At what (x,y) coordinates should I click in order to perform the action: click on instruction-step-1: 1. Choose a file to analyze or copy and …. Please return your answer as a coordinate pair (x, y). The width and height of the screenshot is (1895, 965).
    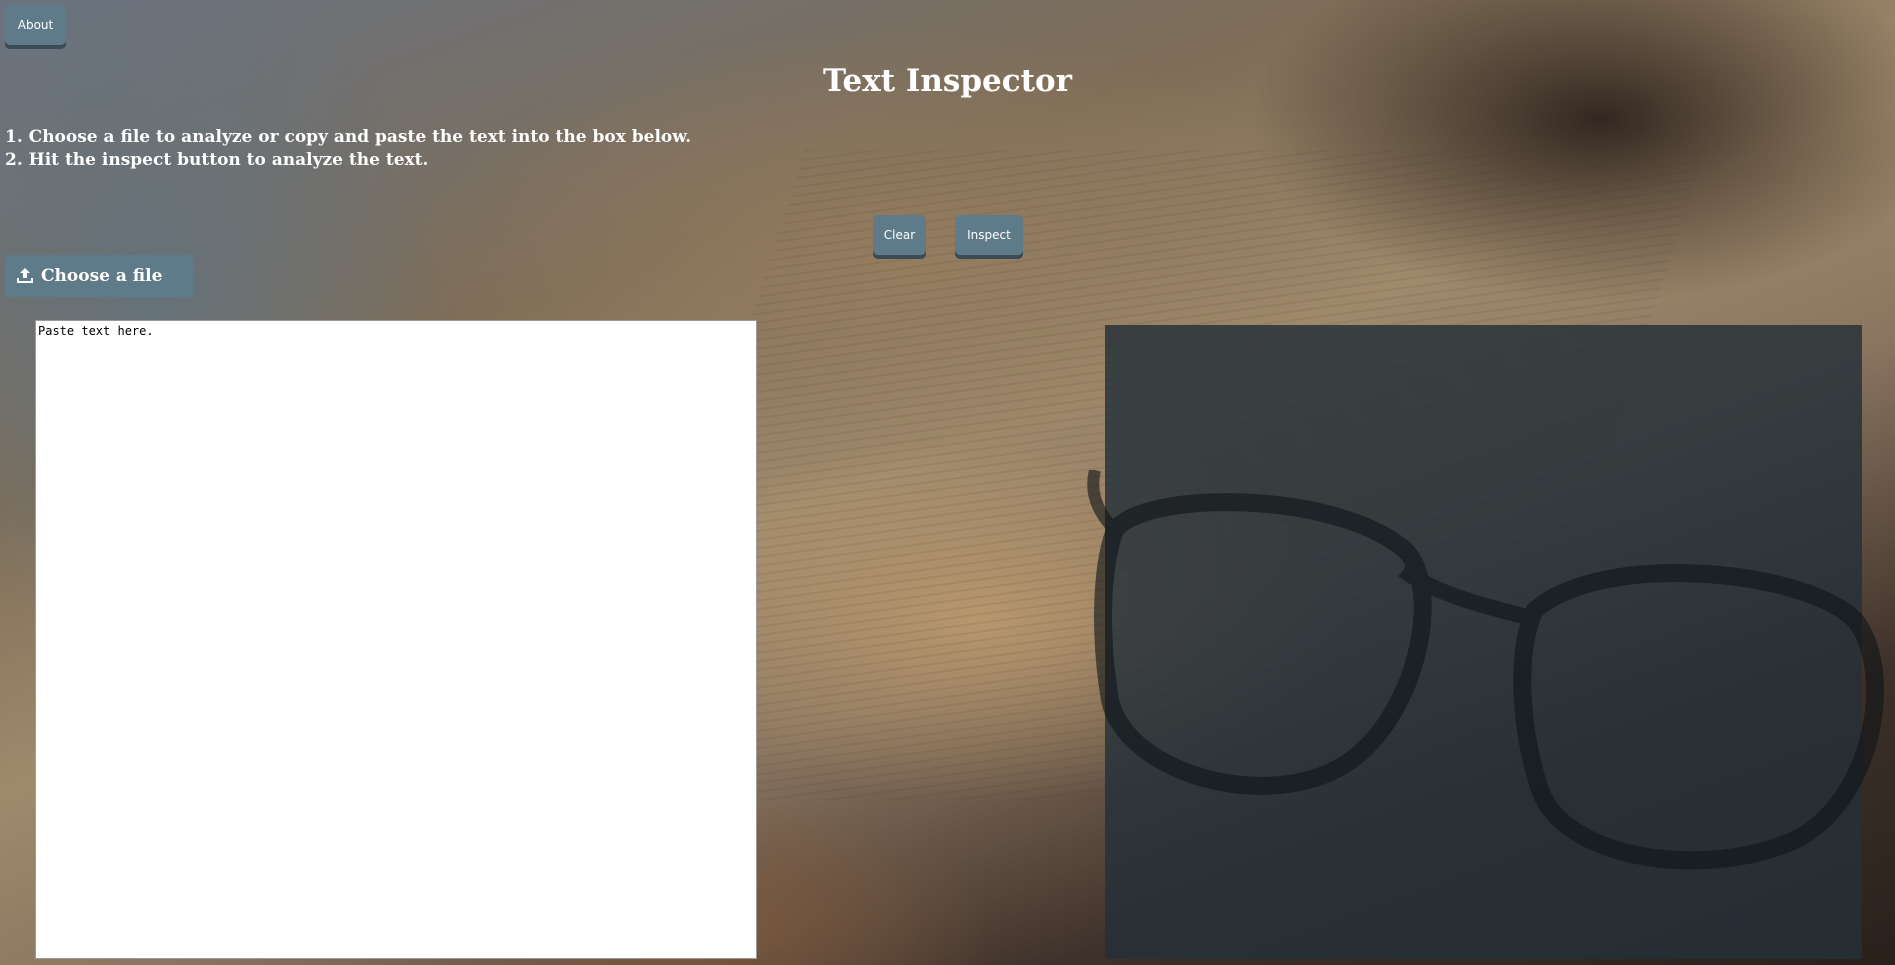
    Looking at the image, I should click on (348, 137).